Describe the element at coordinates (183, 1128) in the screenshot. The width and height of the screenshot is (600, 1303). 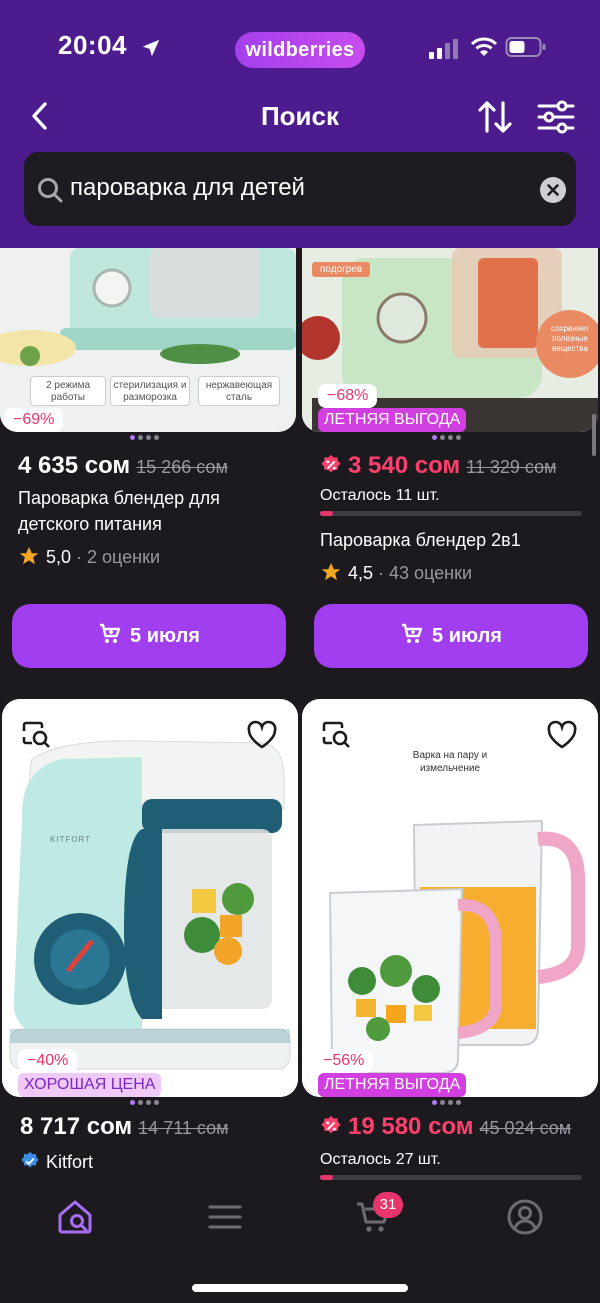
I see `old-price: 14 711 сом` at that location.